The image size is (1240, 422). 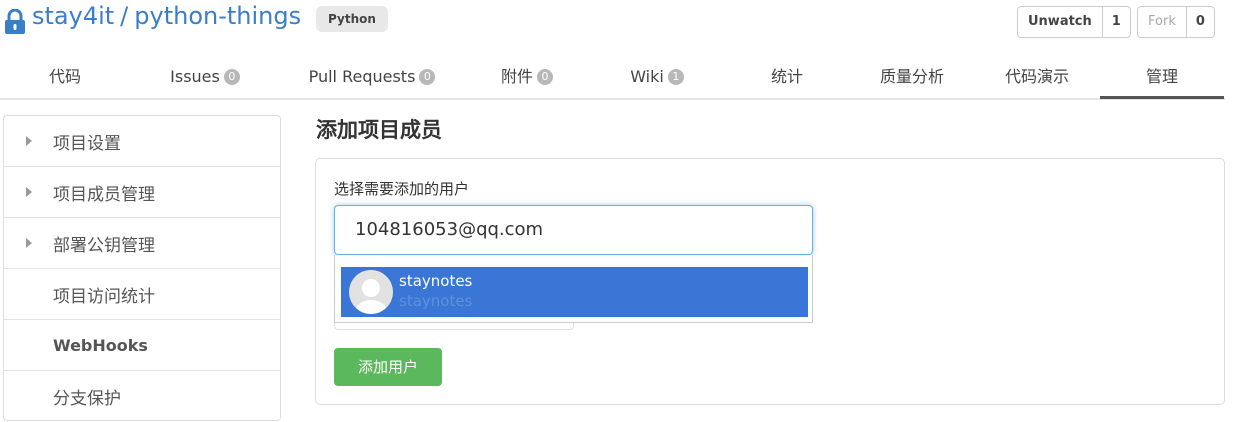 I want to click on tab-manage: 管理, so click(x=1162, y=78).